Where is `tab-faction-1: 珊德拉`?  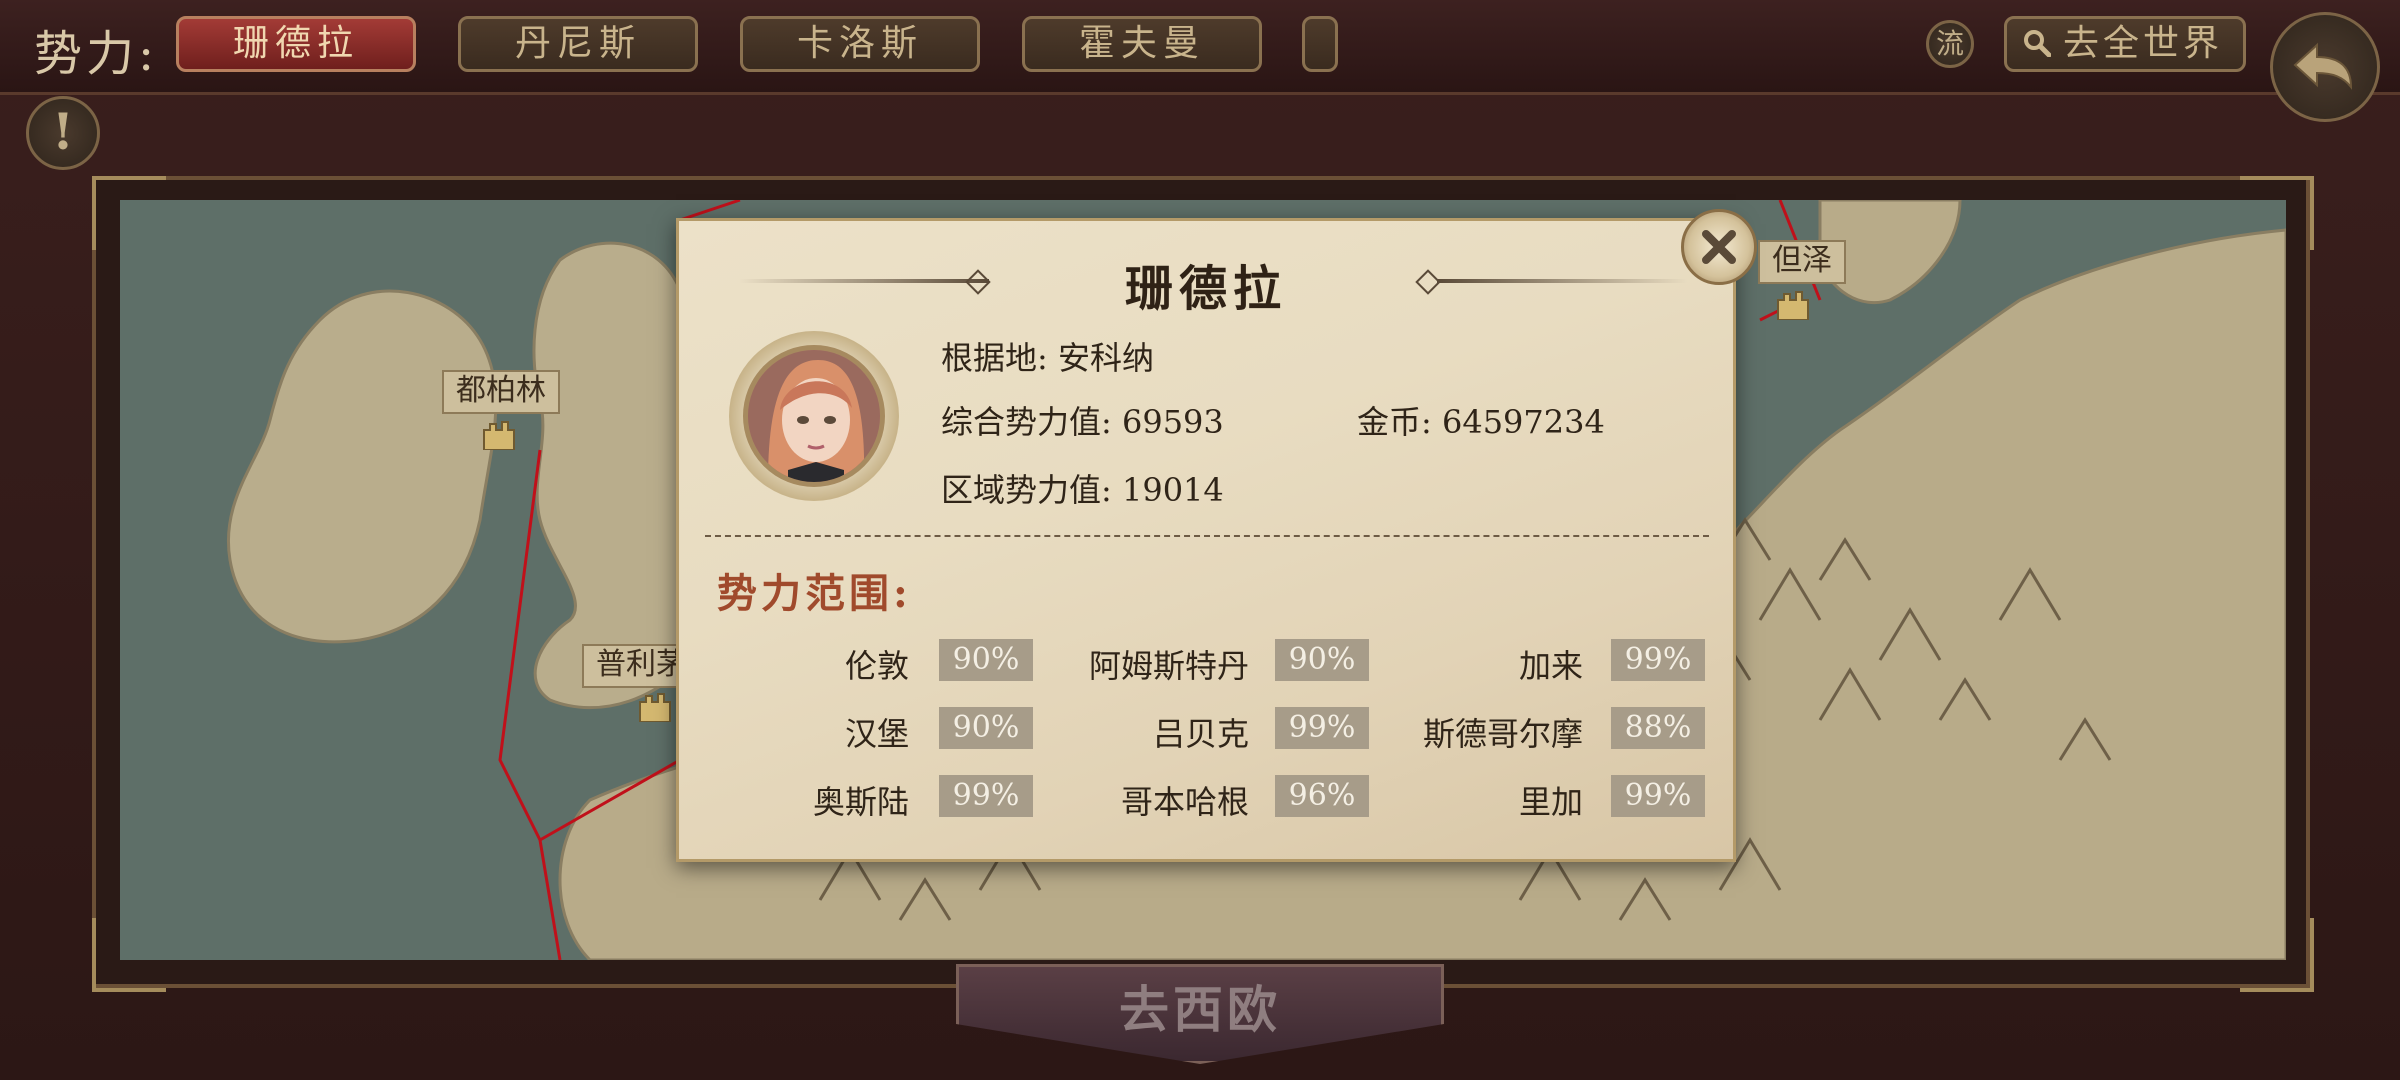
tab-faction-1: 珊德拉 is located at coordinates (296, 44).